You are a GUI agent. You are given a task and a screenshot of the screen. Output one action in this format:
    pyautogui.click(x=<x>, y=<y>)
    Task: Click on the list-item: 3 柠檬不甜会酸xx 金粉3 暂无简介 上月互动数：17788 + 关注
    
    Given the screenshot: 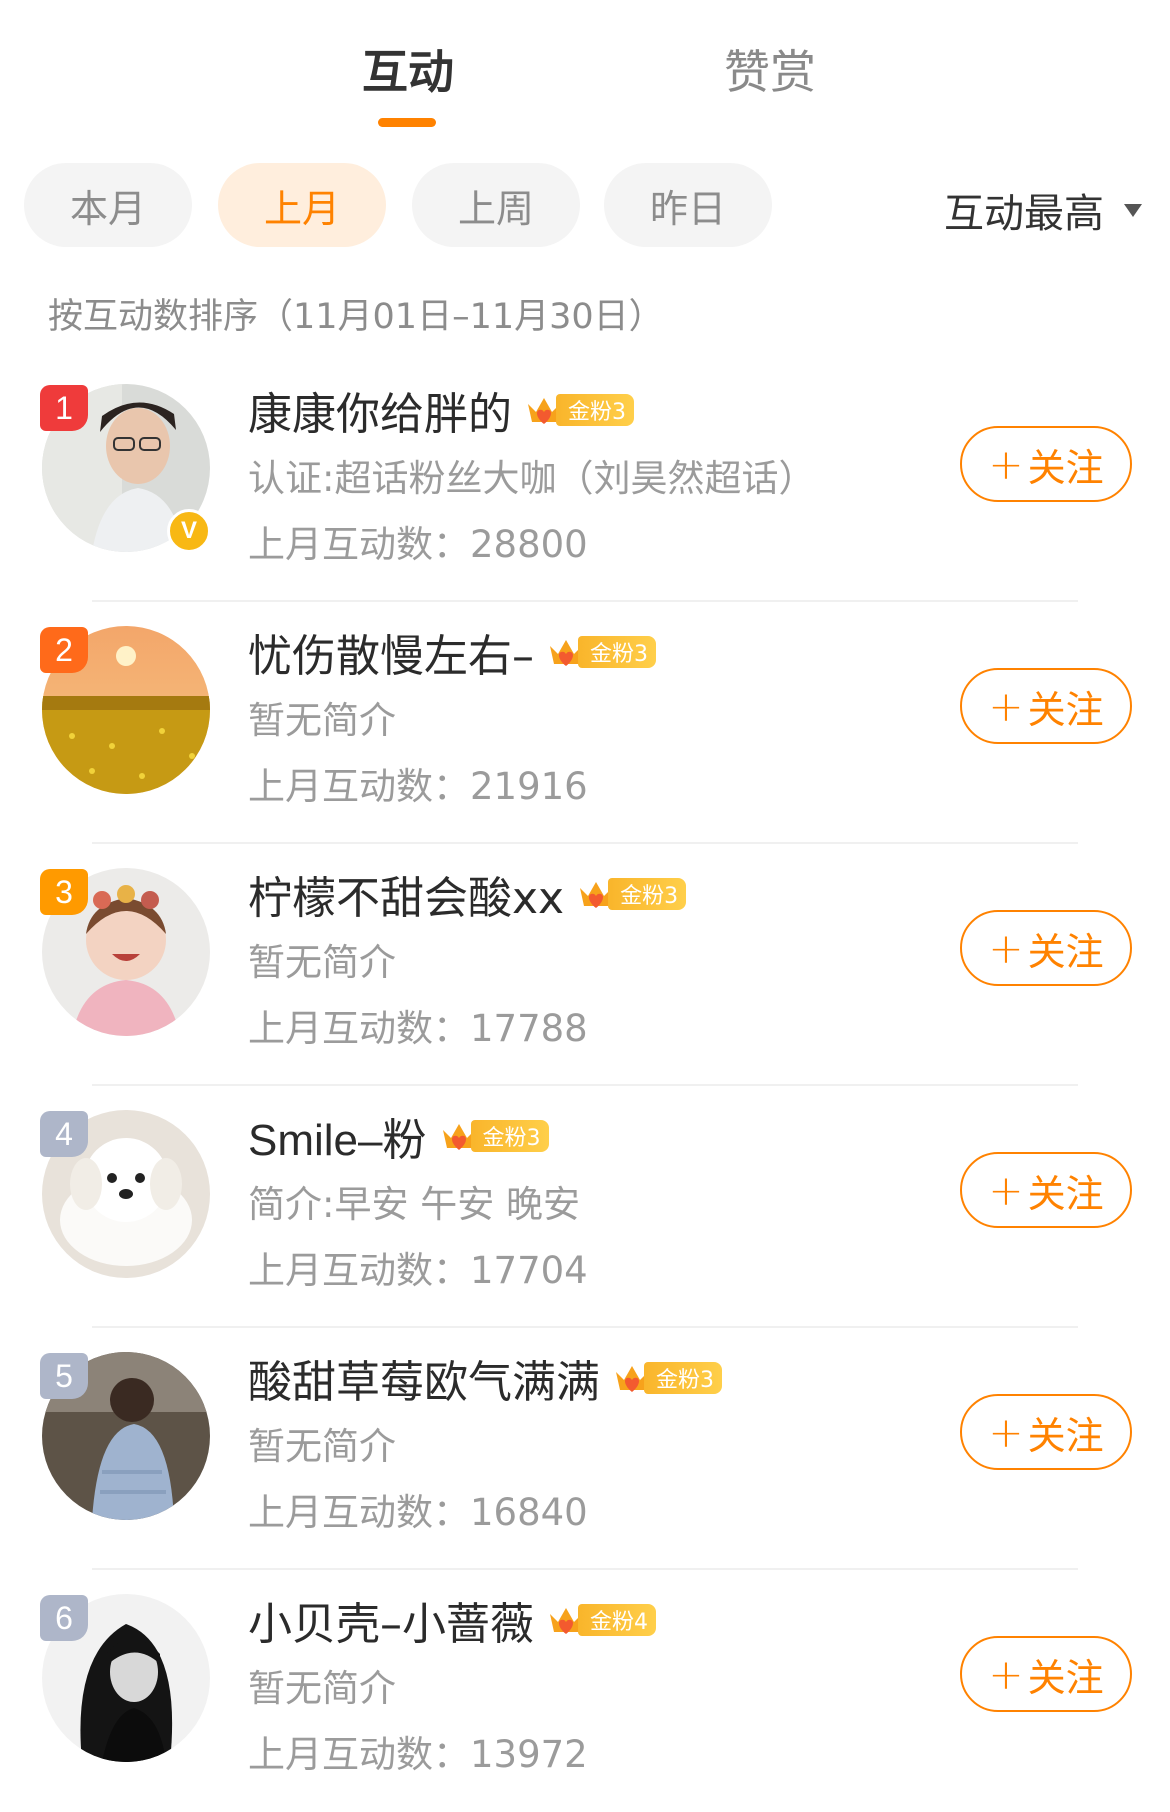 What is the action you would take?
    pyautogui.click(x=585, y=965)
    